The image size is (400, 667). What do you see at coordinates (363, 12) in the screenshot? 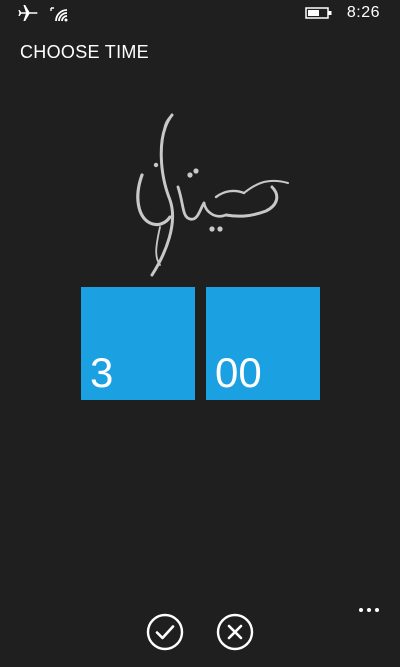
I see `status-clock: 8:26` at bounding box center [363, 12].